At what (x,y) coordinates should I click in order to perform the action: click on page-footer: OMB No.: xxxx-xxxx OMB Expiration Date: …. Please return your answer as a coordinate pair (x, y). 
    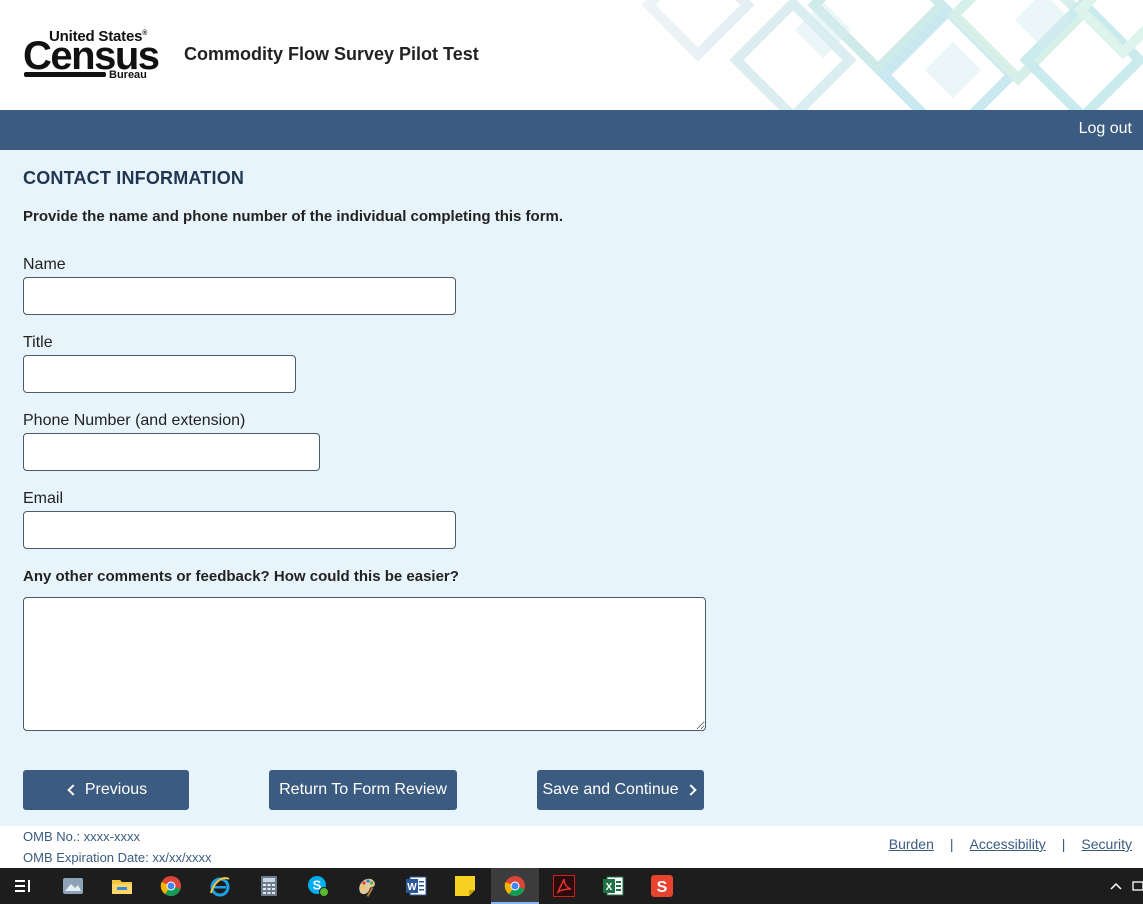
    Looking at the image, I should click on (571, 847).